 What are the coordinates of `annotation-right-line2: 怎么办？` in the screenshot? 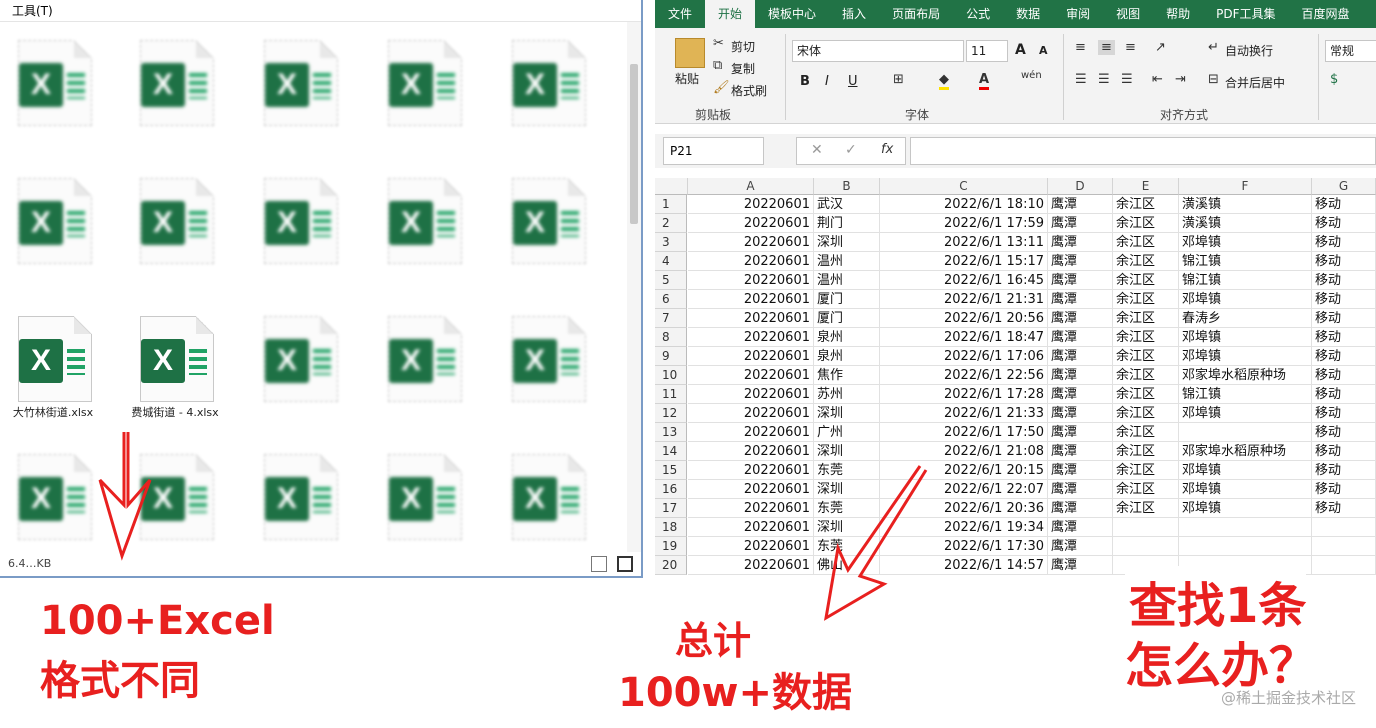 It's located at (1221, 666).